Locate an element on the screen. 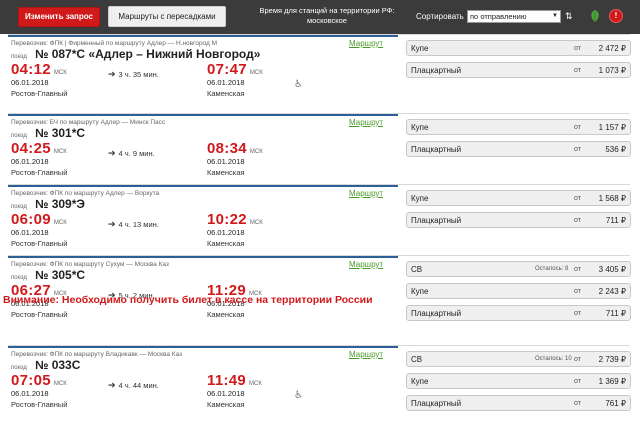  car-class-option: СВ Осталось: 8 от 3 405 ₽ is located at coordinates (518, 269).